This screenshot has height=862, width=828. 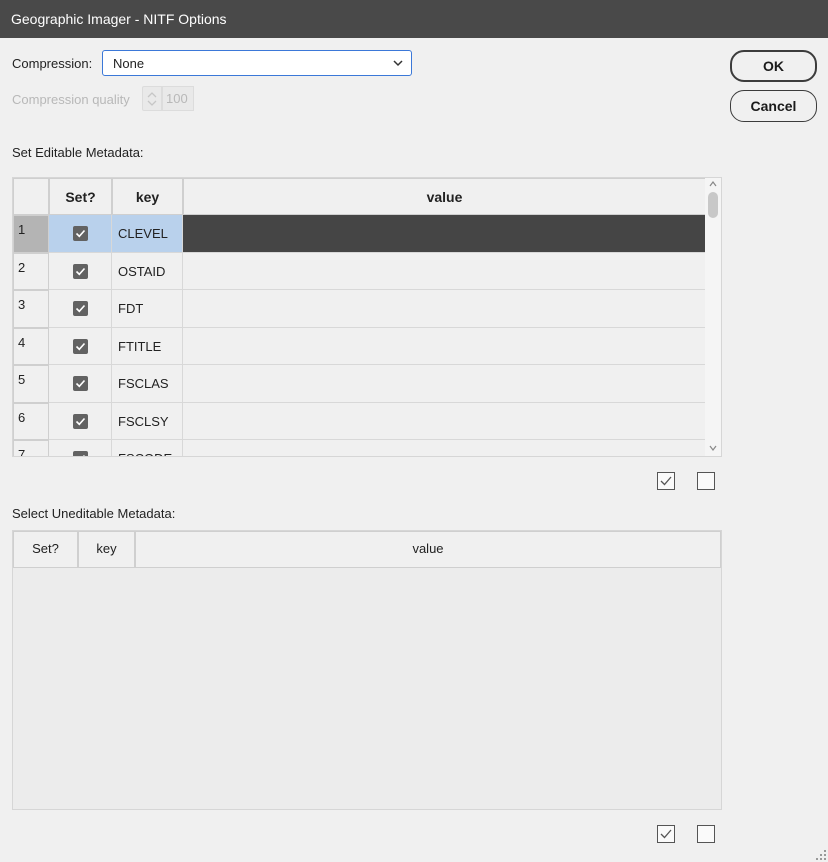 I want to click on compression-quality-label: Compression quality, so click(x=71, y=99).